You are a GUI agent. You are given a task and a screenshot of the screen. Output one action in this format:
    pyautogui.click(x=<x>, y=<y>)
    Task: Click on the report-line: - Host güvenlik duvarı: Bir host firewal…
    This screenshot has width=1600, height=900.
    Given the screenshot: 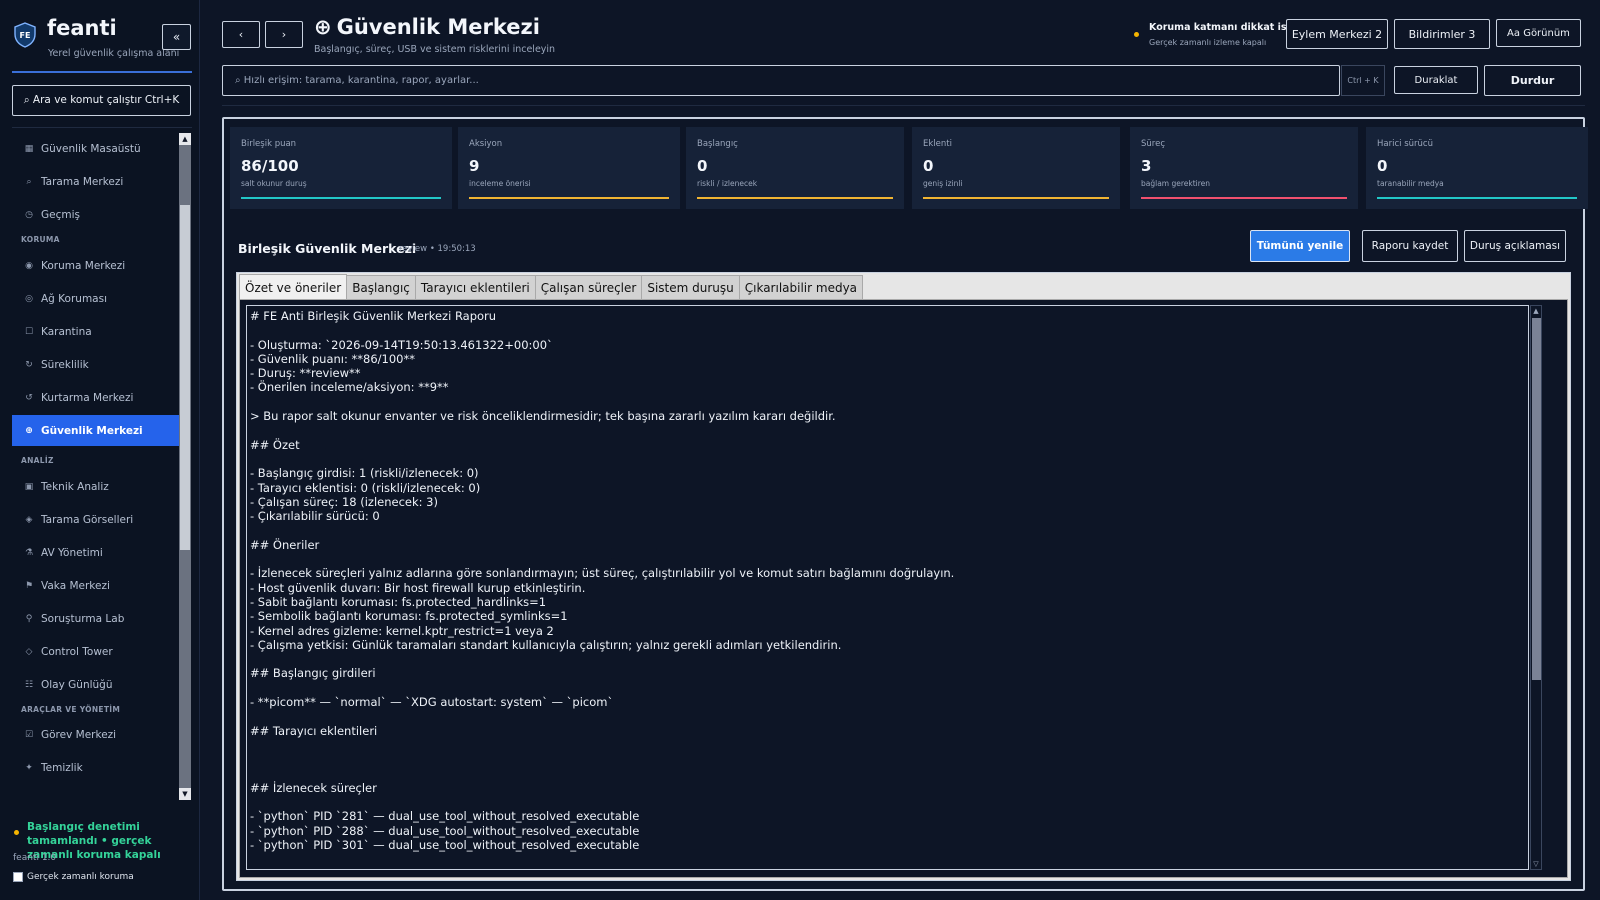 What is the action you would take?
    pyautogui.click(x=418, y=587)
    